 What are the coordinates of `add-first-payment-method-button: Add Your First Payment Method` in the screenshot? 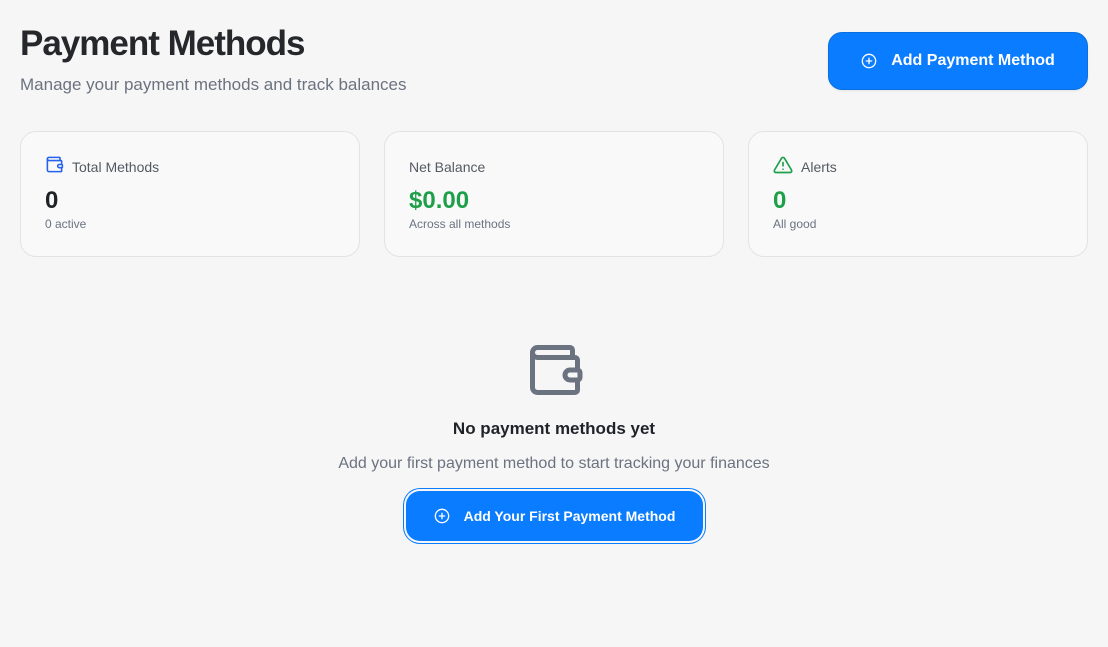 It's located at (554, 516).